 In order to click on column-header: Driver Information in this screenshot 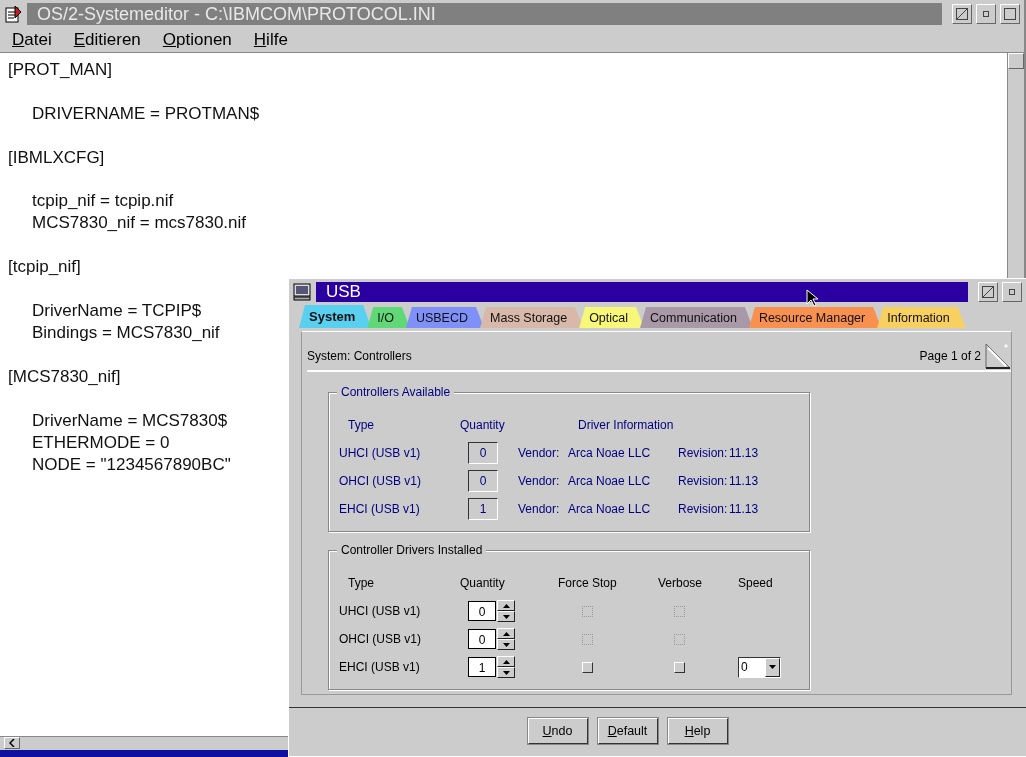, I will do `click(626, 425)`.